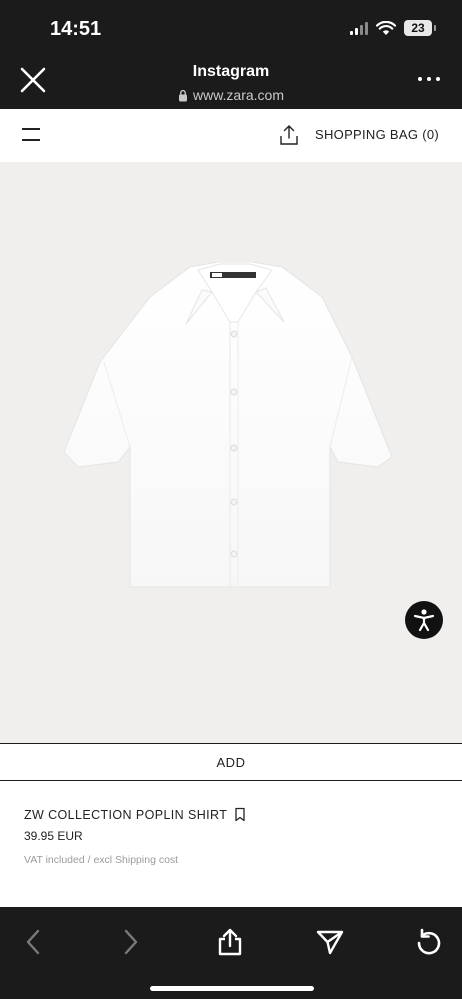  I want to click on accessibility-icon, so click(424, 620).